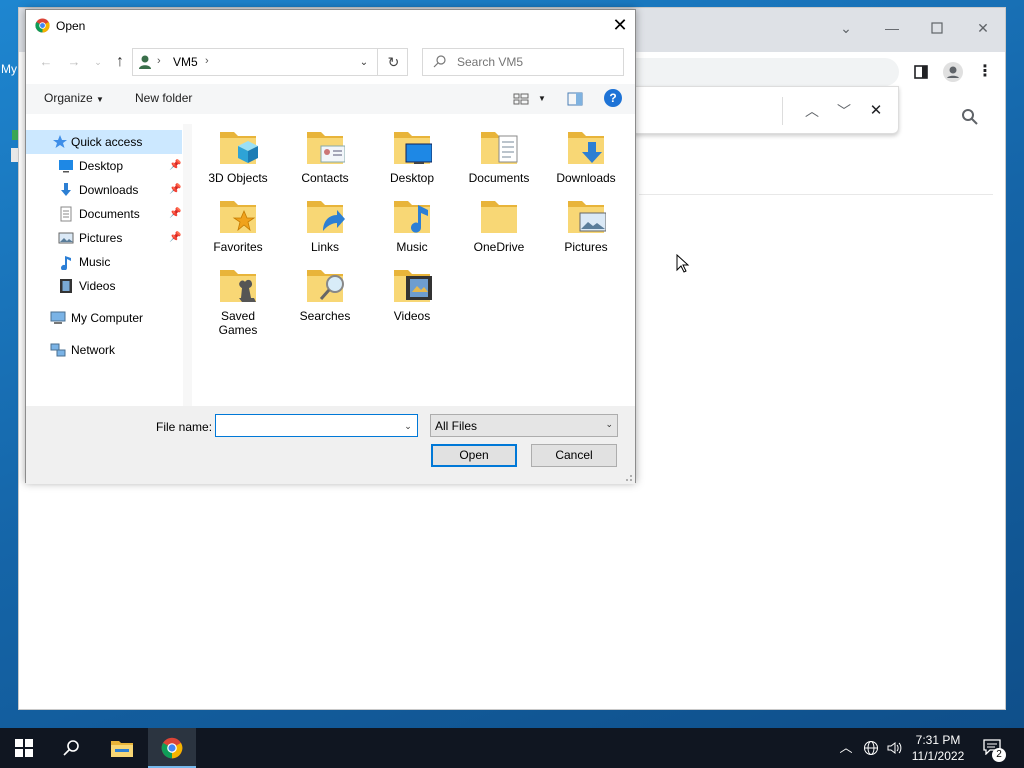 This screenshot has height=768, width=1024. I want to click on organize-button: Organize ▼, so click(74, 98).